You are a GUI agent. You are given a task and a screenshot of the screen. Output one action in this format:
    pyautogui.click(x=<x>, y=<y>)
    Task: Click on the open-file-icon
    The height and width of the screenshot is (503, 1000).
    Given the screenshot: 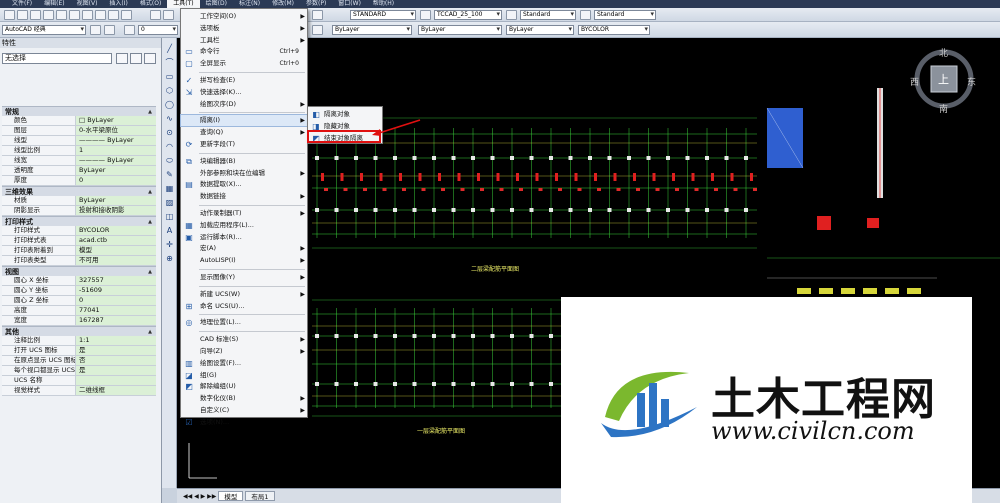 What is the action you would take?
    pyautogui.click(x=22, y=15)
    